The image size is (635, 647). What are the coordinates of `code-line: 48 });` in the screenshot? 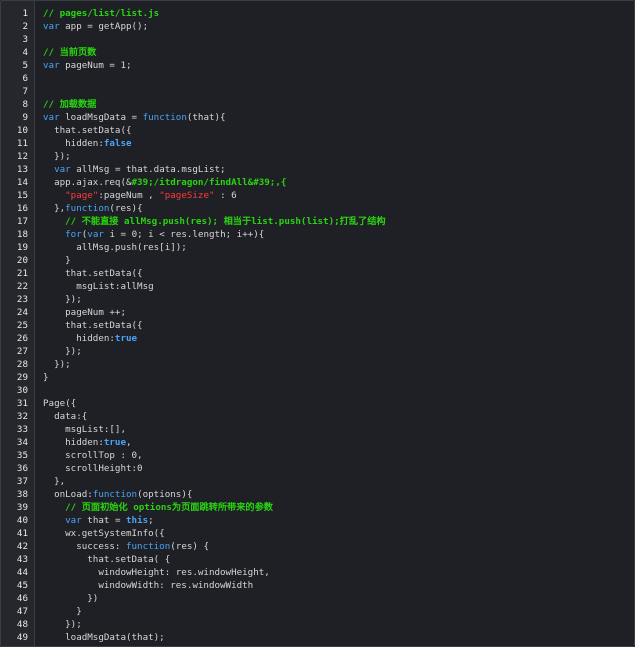 It's located at (317, 624).